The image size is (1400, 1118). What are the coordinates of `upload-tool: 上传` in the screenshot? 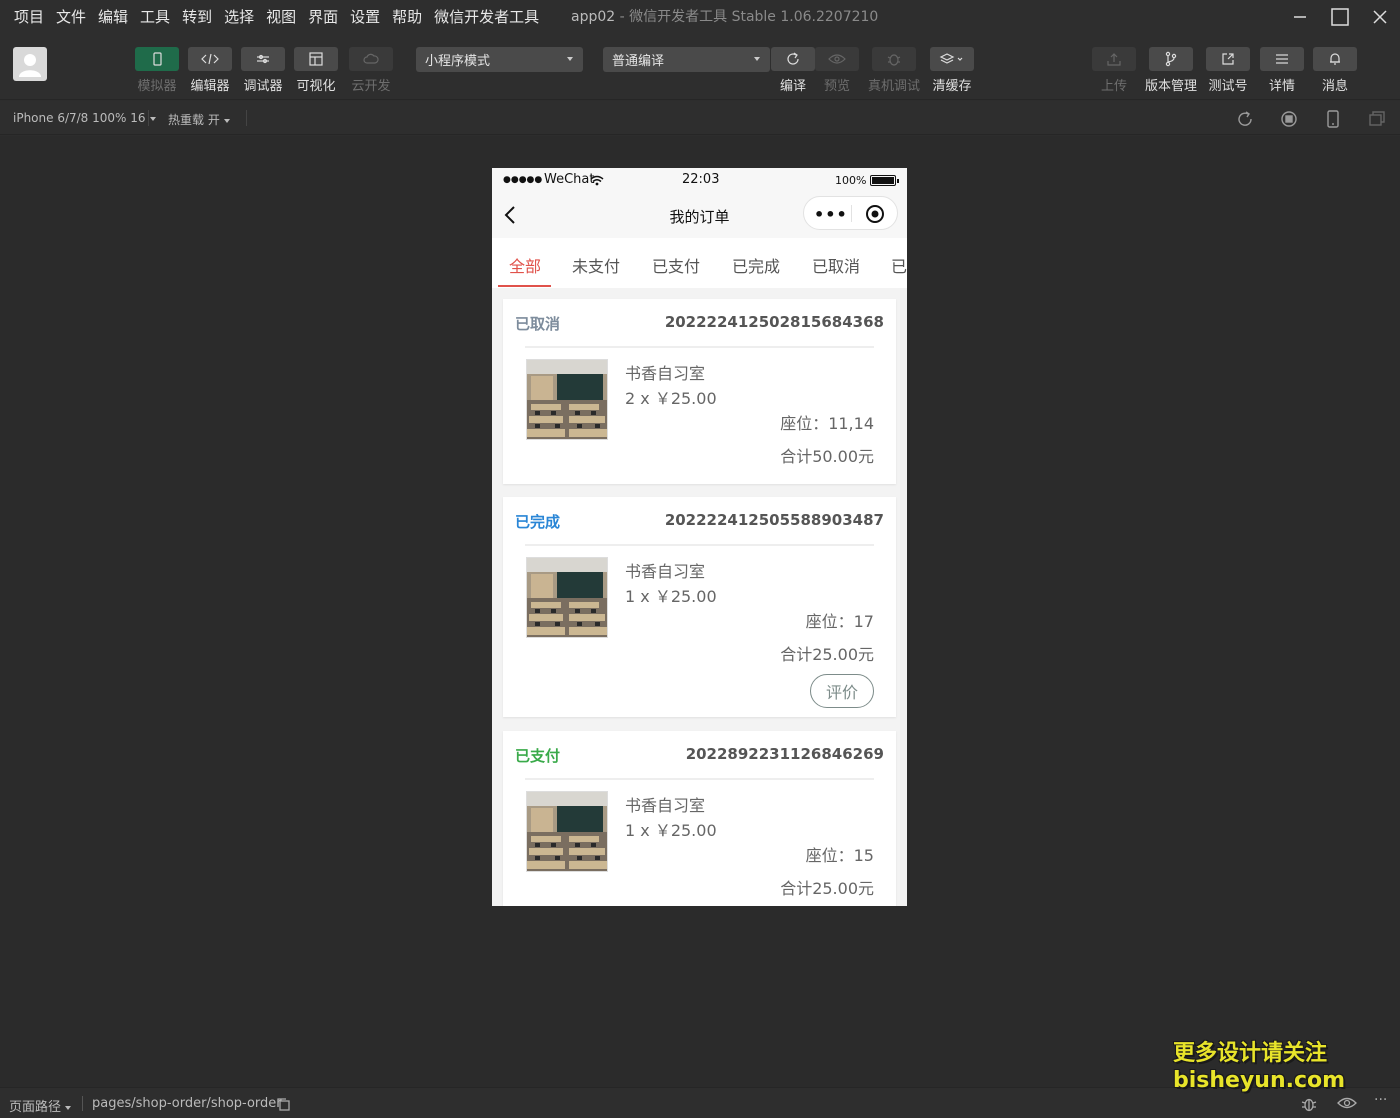 It's located at (1114, 70).